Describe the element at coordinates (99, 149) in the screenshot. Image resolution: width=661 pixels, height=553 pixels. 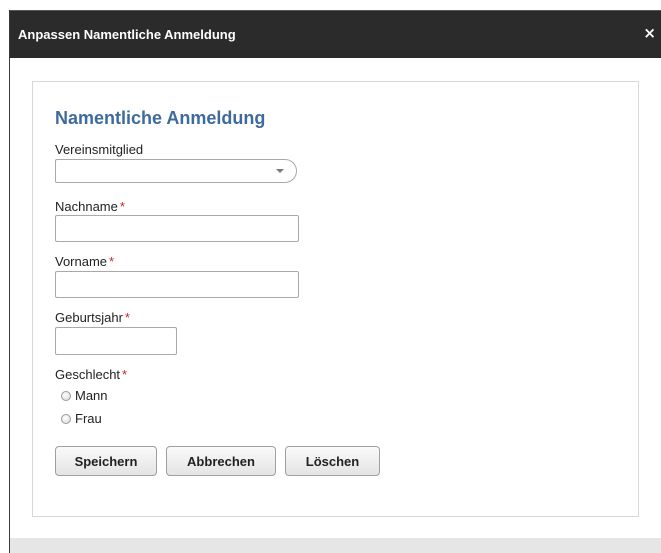
I see `member-label: Vereinsmitglied` at that location.